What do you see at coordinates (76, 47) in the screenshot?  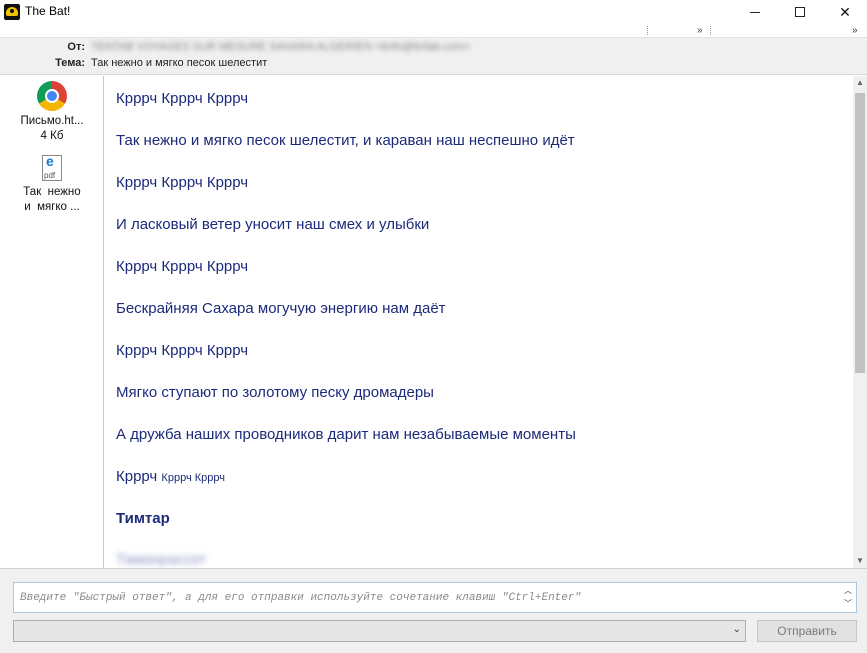 I see `from-label: От:` at bounding box center [76, 47].